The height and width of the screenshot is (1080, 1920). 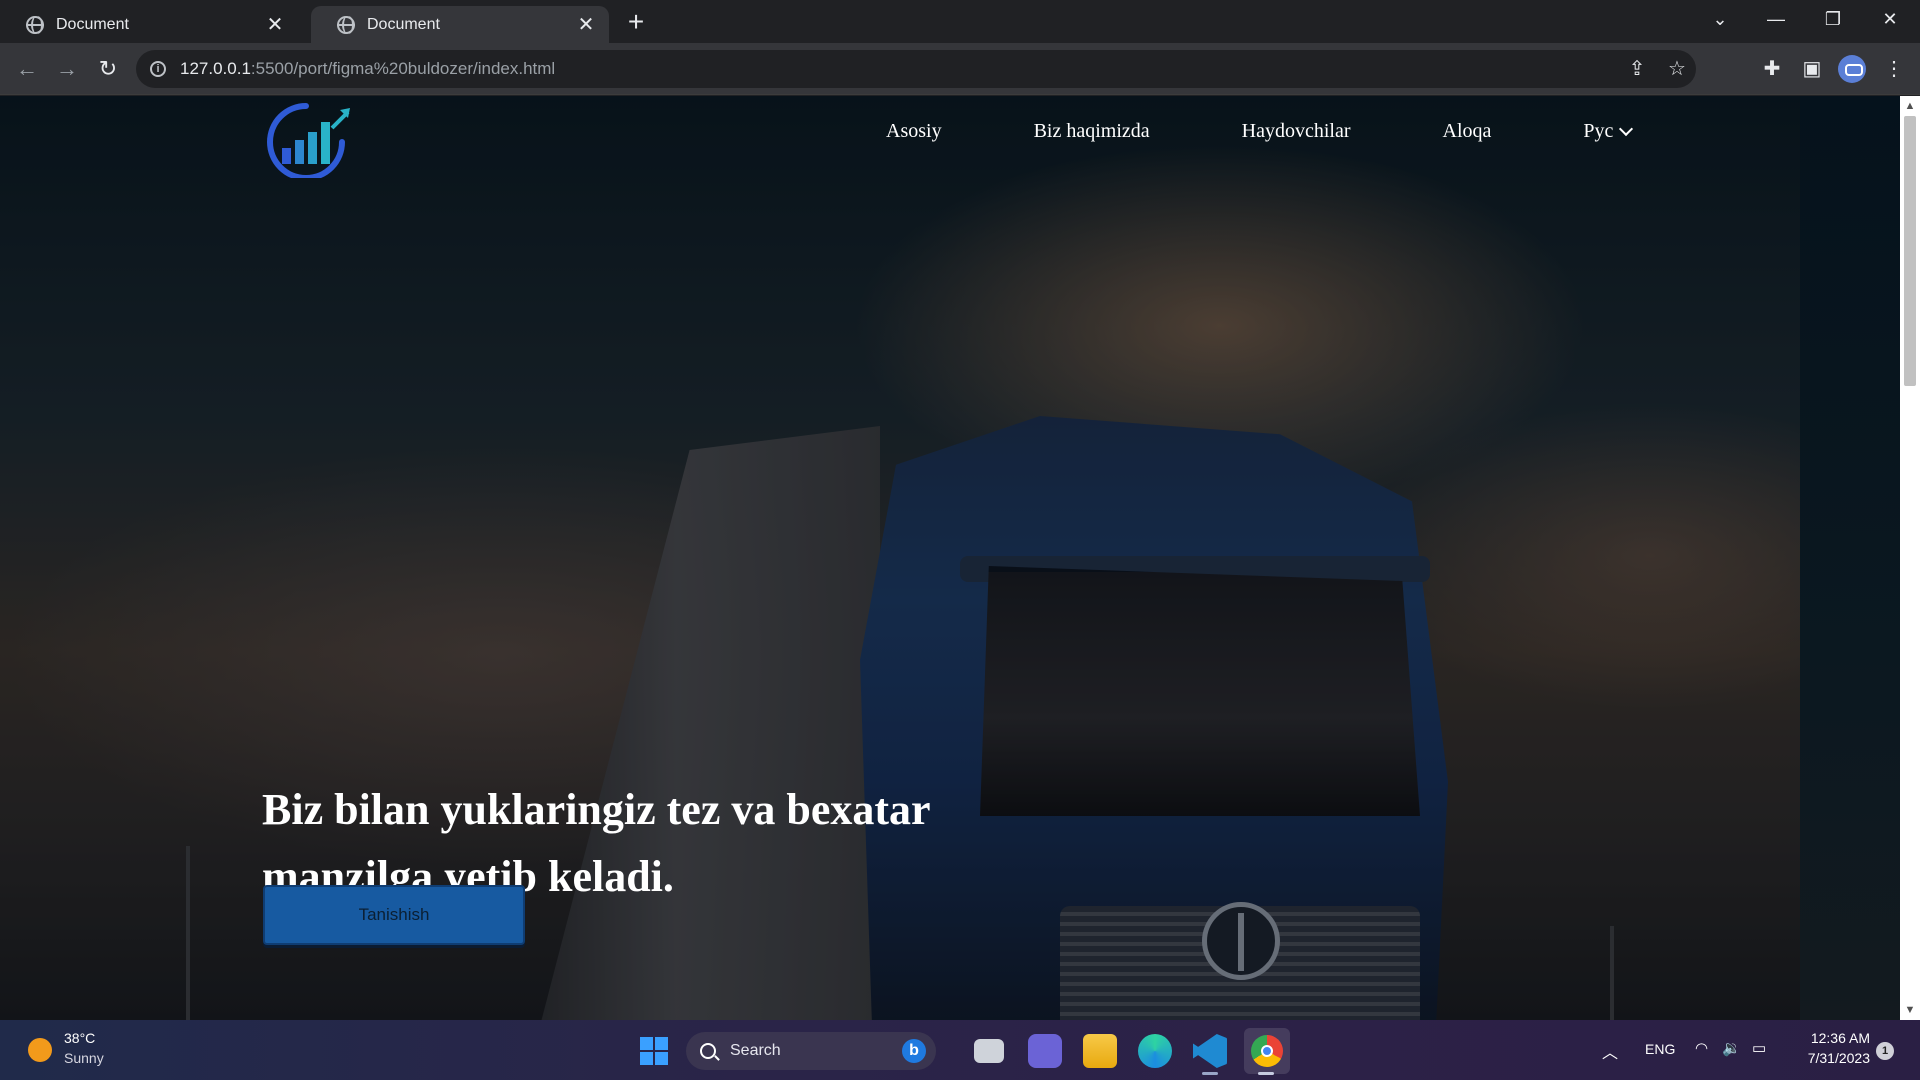 What do you see at coordinates (1910, 106) in the screenshot?
I see `scroll-up-arrow-icon: ▲` at bounding box center [1910, 106].